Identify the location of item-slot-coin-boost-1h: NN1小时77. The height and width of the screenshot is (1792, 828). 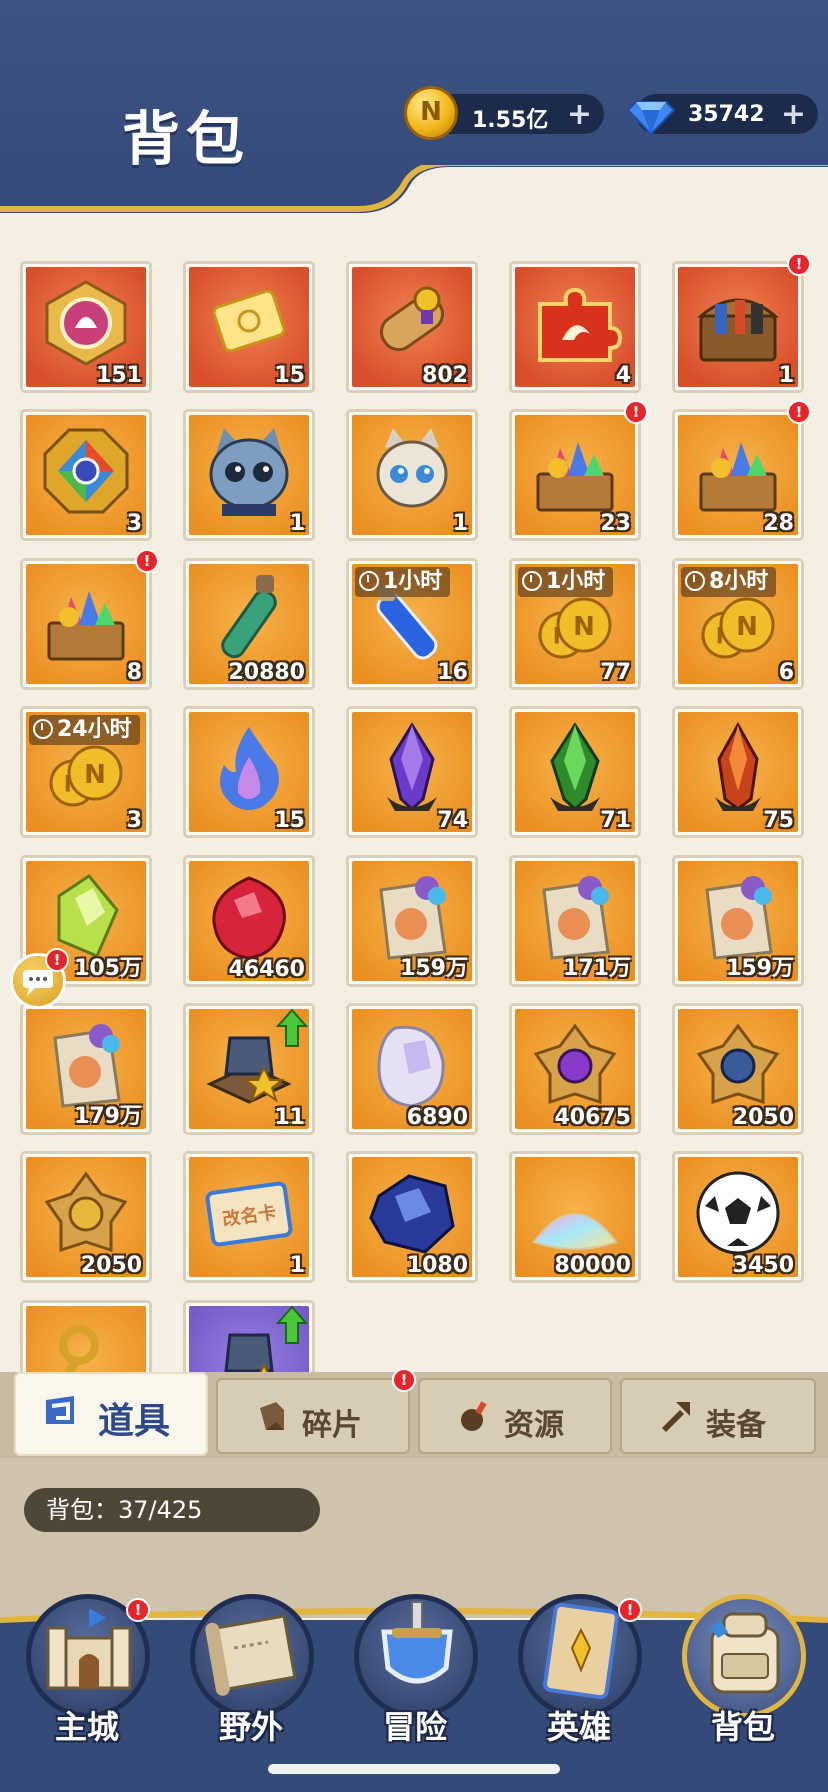
(575, 624).